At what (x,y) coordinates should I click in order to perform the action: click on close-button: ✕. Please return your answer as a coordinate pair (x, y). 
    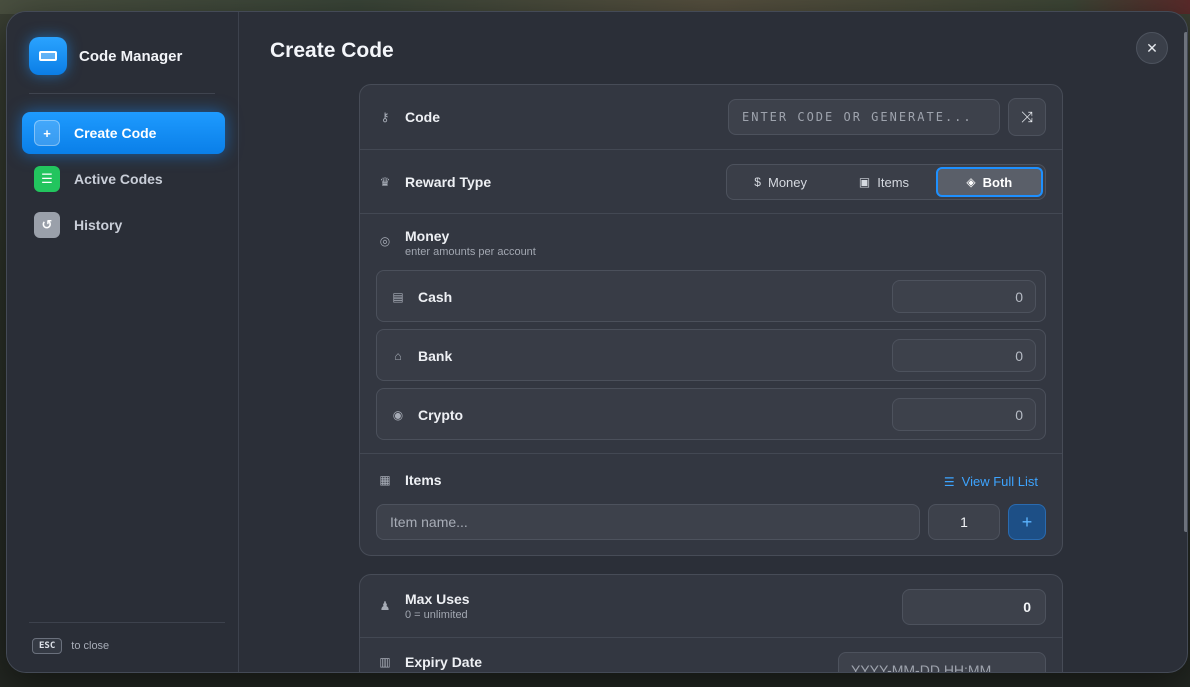
    Looking at the image, I should click on (1152, 48).